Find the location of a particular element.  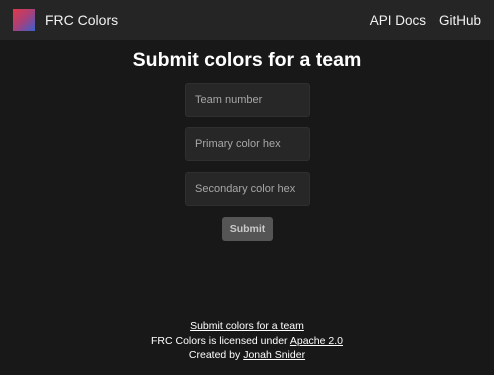

logo-icon is located at coordinates (24, 20).